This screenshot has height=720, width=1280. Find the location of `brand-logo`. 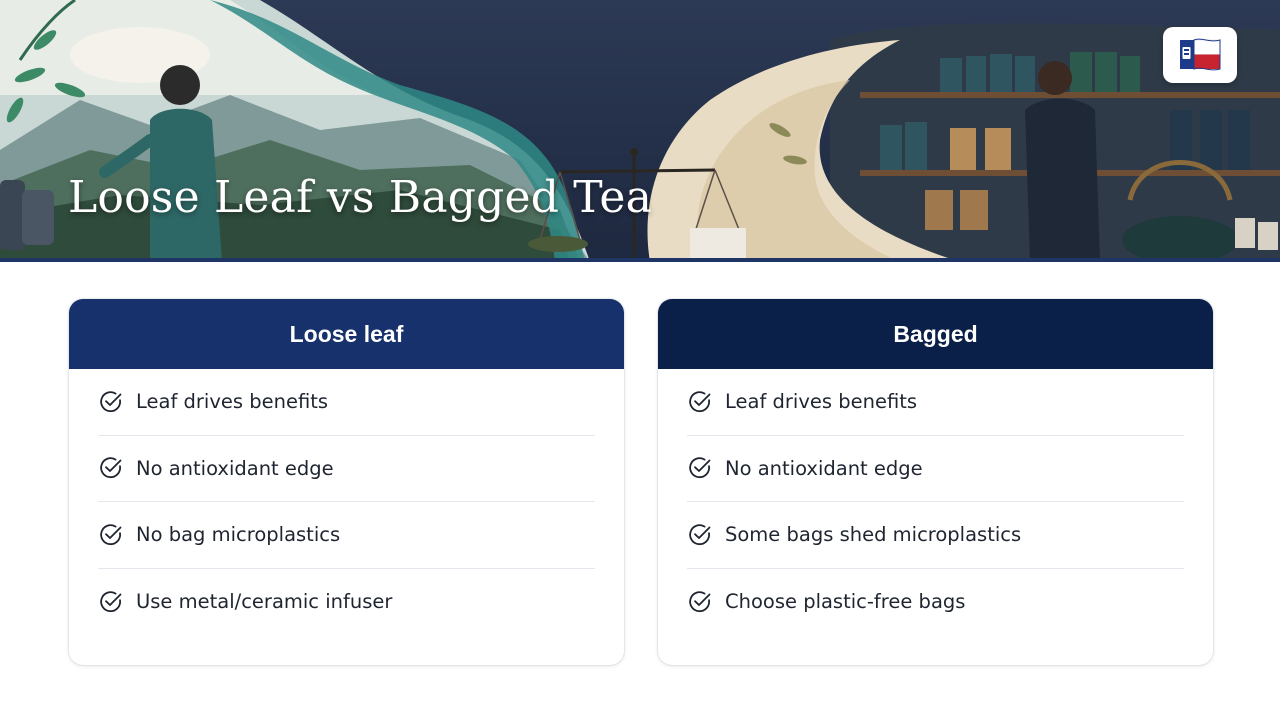

brand-logo is located at coordinates (1200, 55).